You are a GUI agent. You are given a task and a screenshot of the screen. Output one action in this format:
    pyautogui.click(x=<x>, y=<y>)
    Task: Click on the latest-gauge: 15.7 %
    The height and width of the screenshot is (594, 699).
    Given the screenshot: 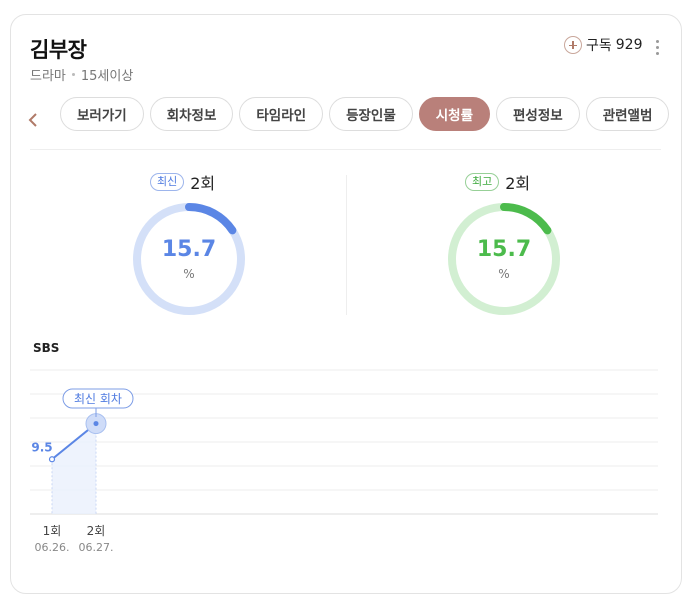 What is the action you would take?
    pyautogui.click(x=189, y=259)
    